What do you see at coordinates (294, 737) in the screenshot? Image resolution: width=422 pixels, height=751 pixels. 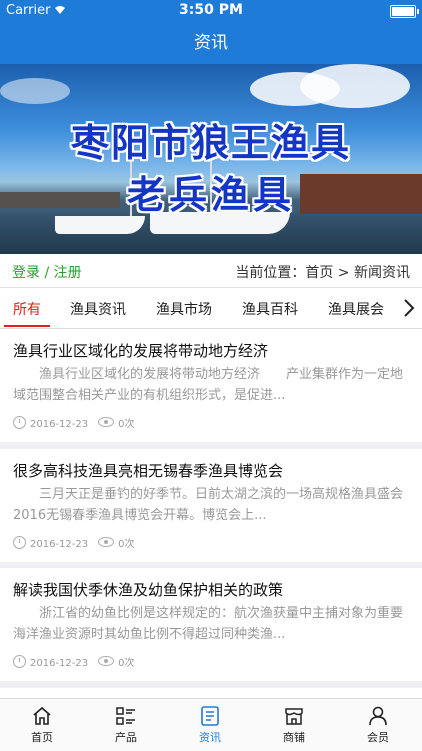 I see `tabbar-store-label: 商铺` at bounding box center [294, 737].